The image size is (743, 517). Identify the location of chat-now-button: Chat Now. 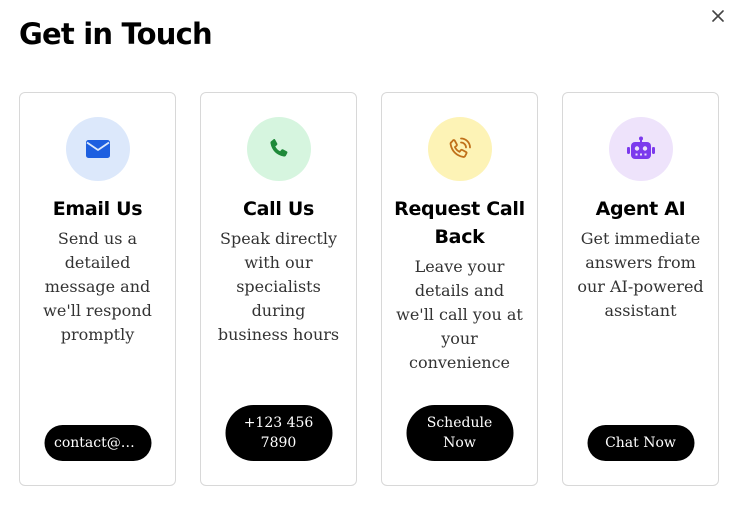
(640, 443).